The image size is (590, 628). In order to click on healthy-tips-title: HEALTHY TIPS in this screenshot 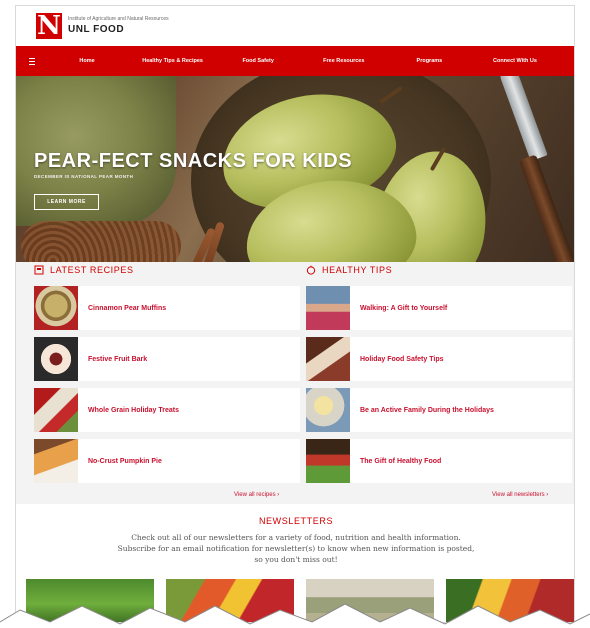, I will do `click(357, 270)`.